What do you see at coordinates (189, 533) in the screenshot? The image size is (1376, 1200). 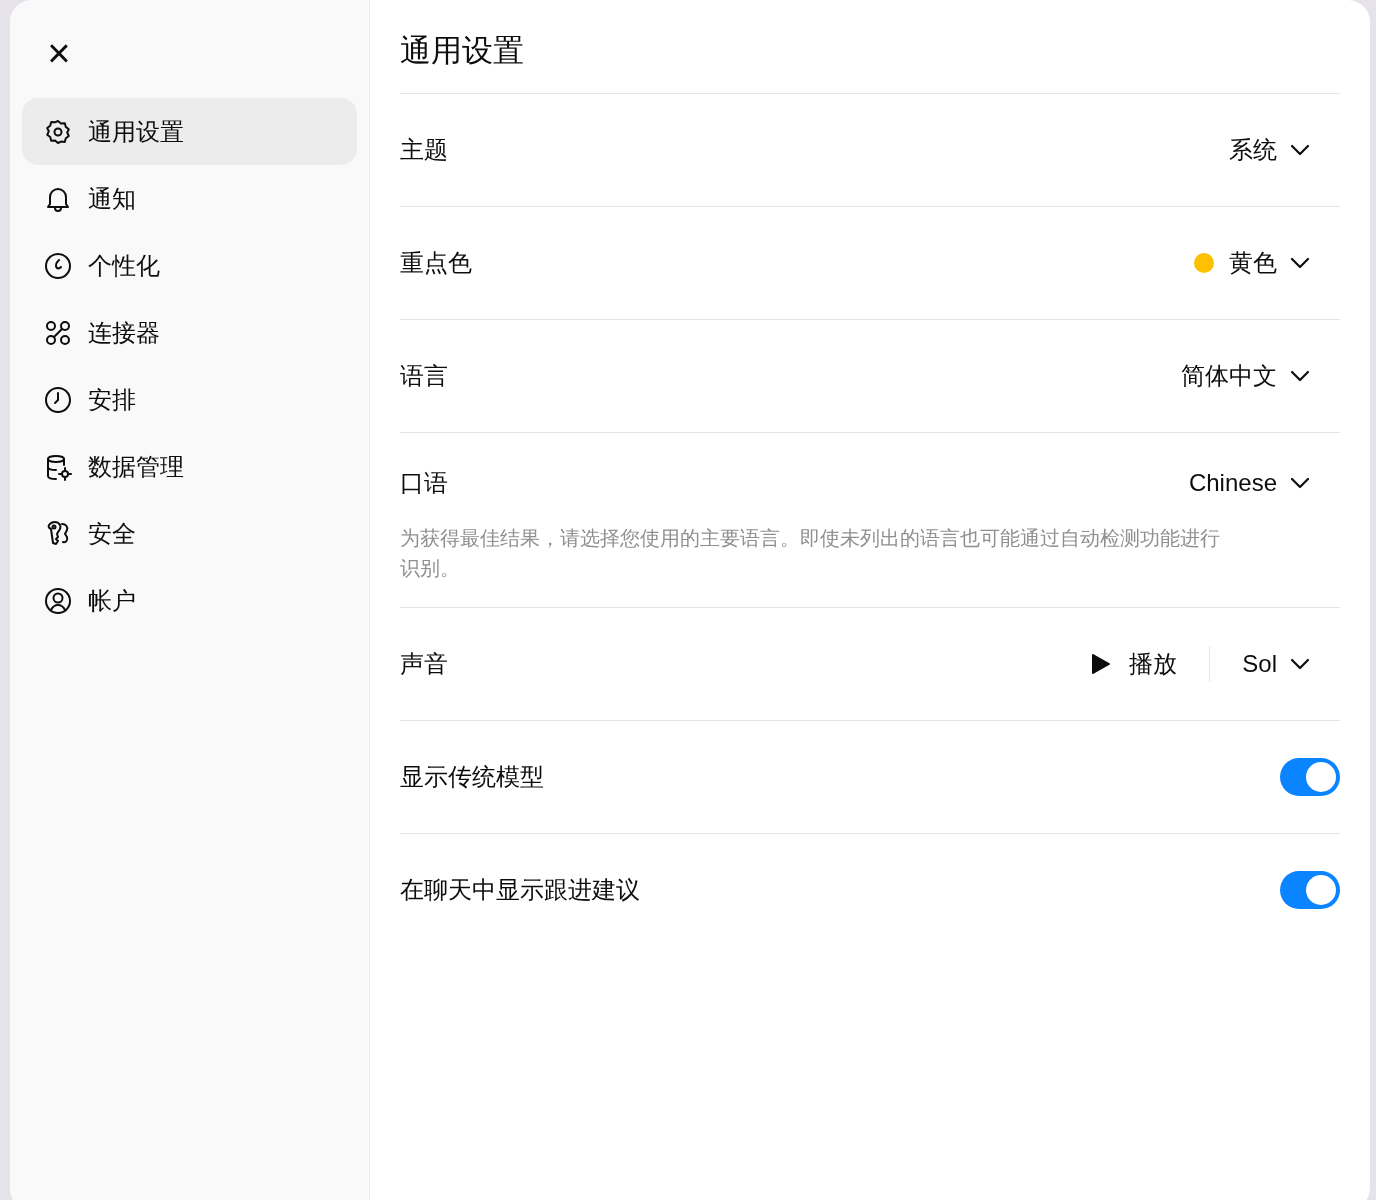 I see `sidebar-item: 安全` at bounding box center [189, 533].